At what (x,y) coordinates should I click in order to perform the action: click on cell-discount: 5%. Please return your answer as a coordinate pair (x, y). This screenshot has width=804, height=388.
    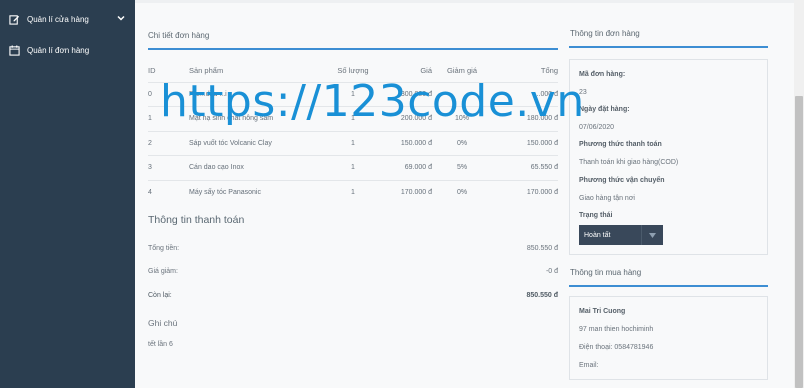
    Looking at the image, I should click on (462, 167).